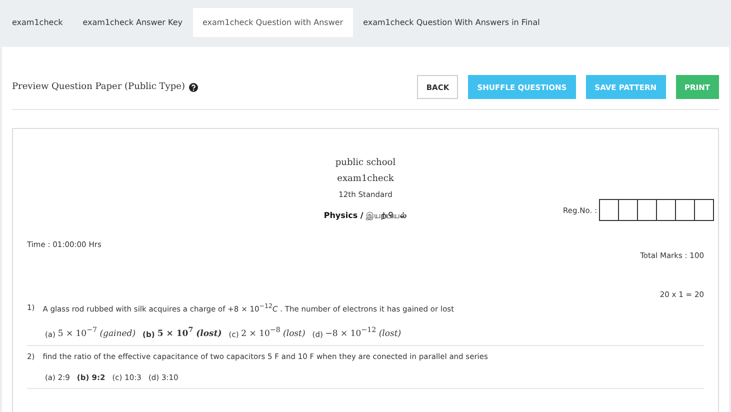 The width and height of the screenshot is (731, 412). Describe the element at coordinates (451, 22) in the screenshot. I see `tab: exam1check Question With Answers in Final` at that location.